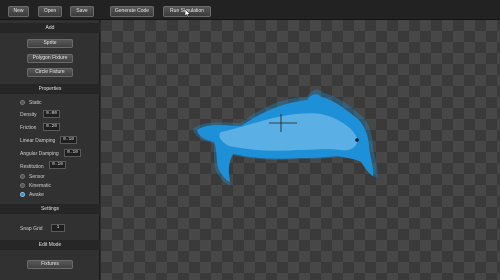 This screenshot has height=280, width=500. What do you see at coordinates (18, 11) in the screenshot?
I see `new-button: New` at bounding box center [18, 11].